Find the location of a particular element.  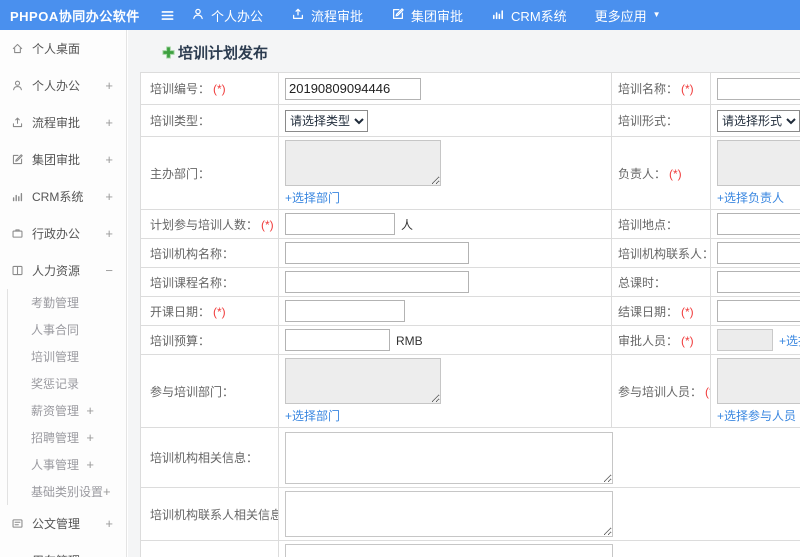

sidebar-subitem-training: 培训管理 is located at coordinates (67, 356).